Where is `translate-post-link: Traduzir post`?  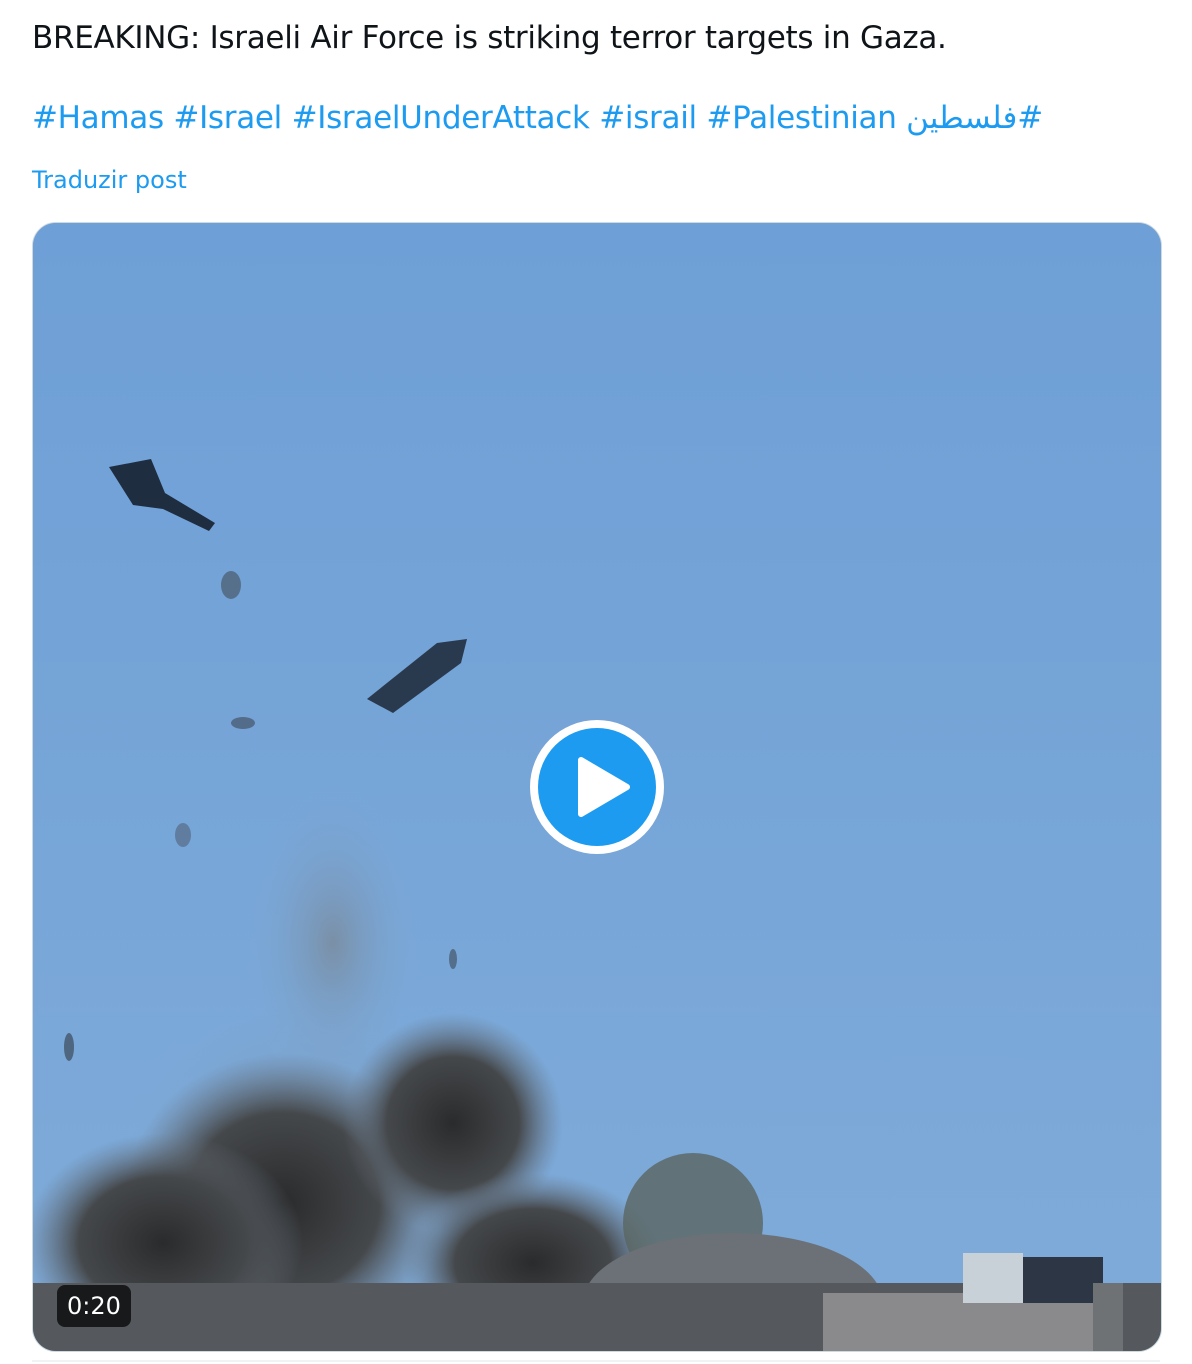 translate-post-link: Traduzir post is located at coordinates (109, 180).